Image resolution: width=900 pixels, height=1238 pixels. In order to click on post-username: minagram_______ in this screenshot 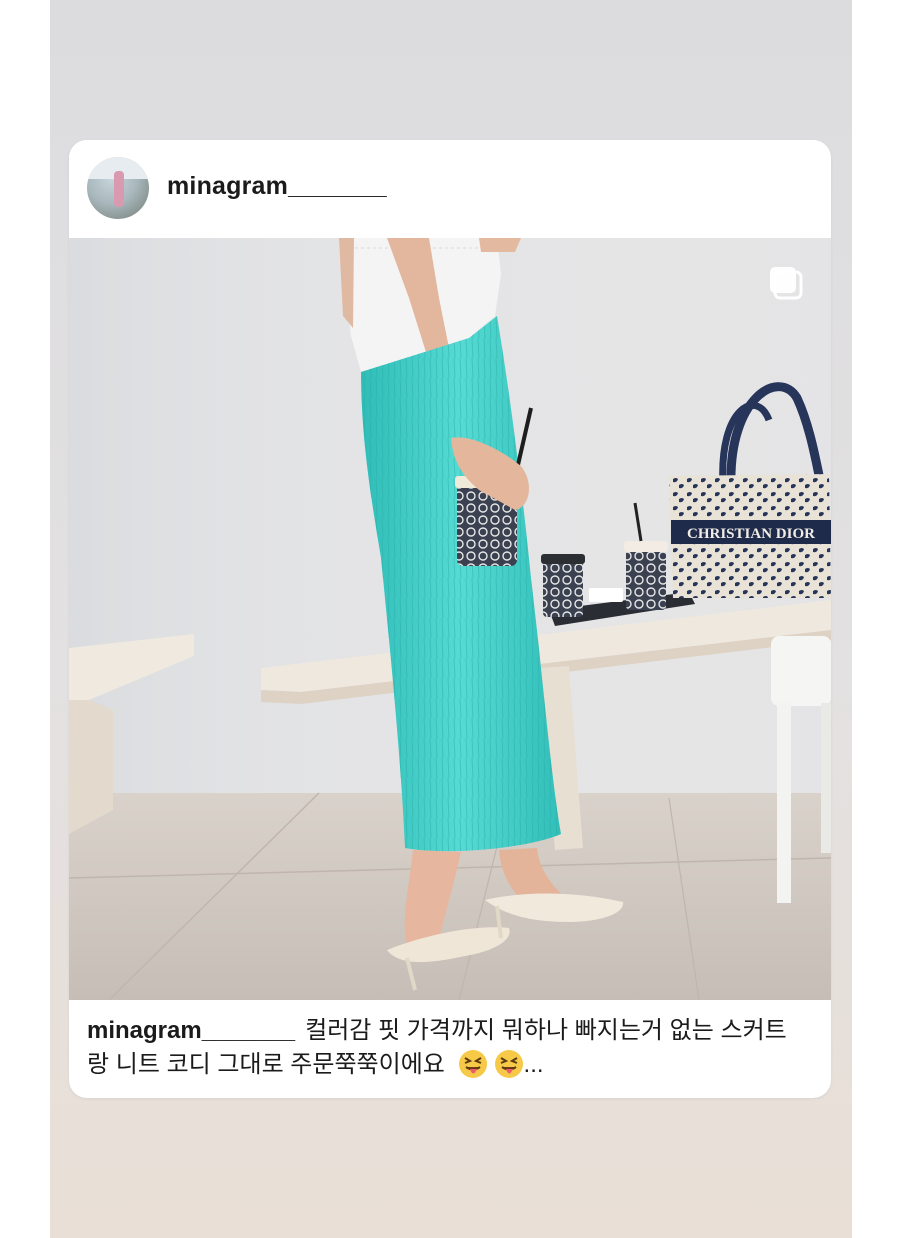, I will do `click(277, 186)`.